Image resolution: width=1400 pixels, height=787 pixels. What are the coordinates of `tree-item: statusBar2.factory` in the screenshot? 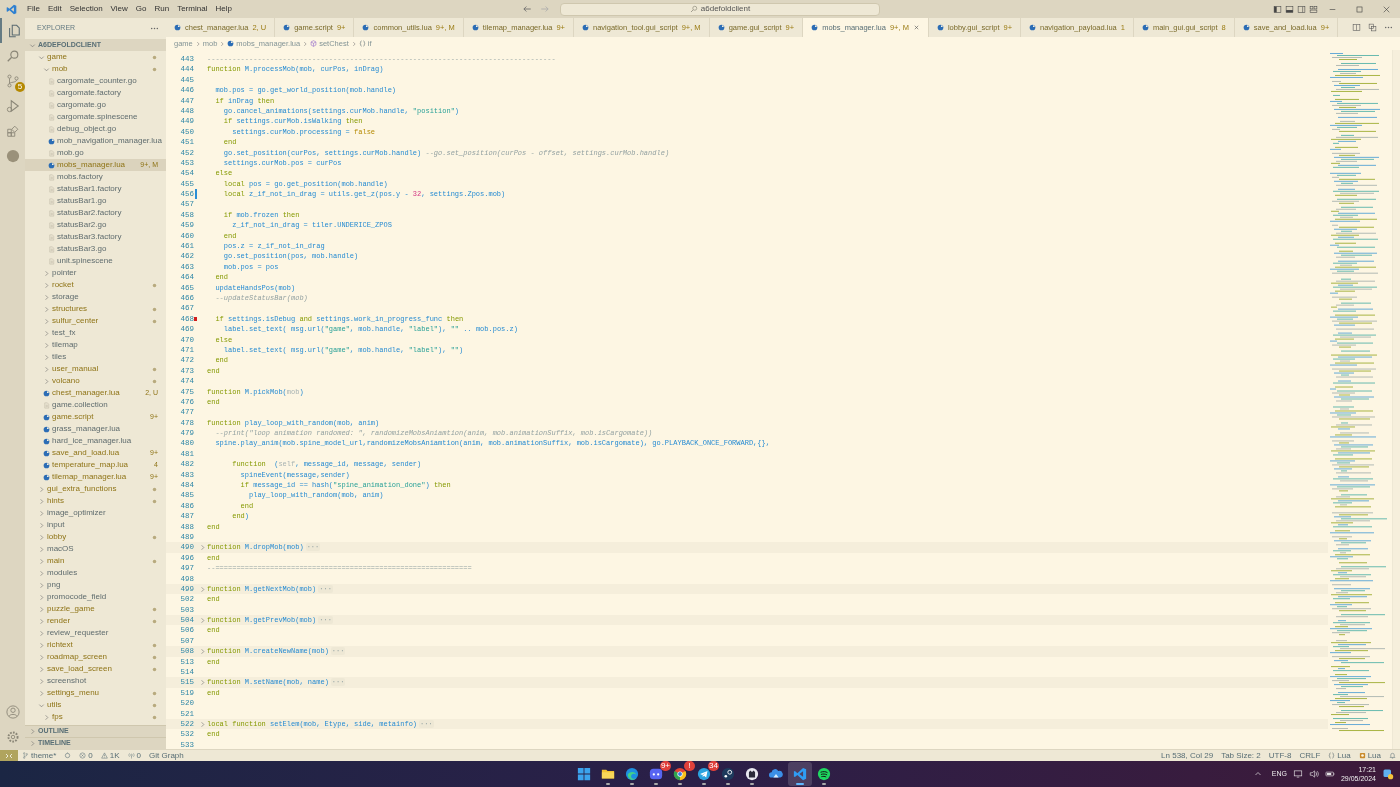 It's located at (95, 213).